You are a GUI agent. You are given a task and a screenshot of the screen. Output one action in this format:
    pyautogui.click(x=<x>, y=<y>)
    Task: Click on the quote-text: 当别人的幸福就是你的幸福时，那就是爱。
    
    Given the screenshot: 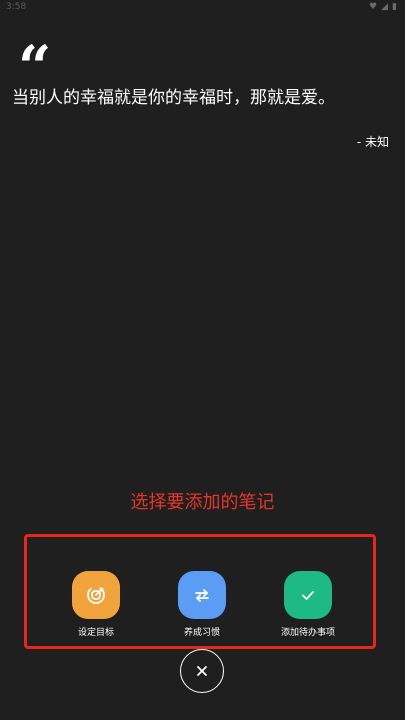 What is the action you would take?
    pyautogui.click(x=173, y=98)
    